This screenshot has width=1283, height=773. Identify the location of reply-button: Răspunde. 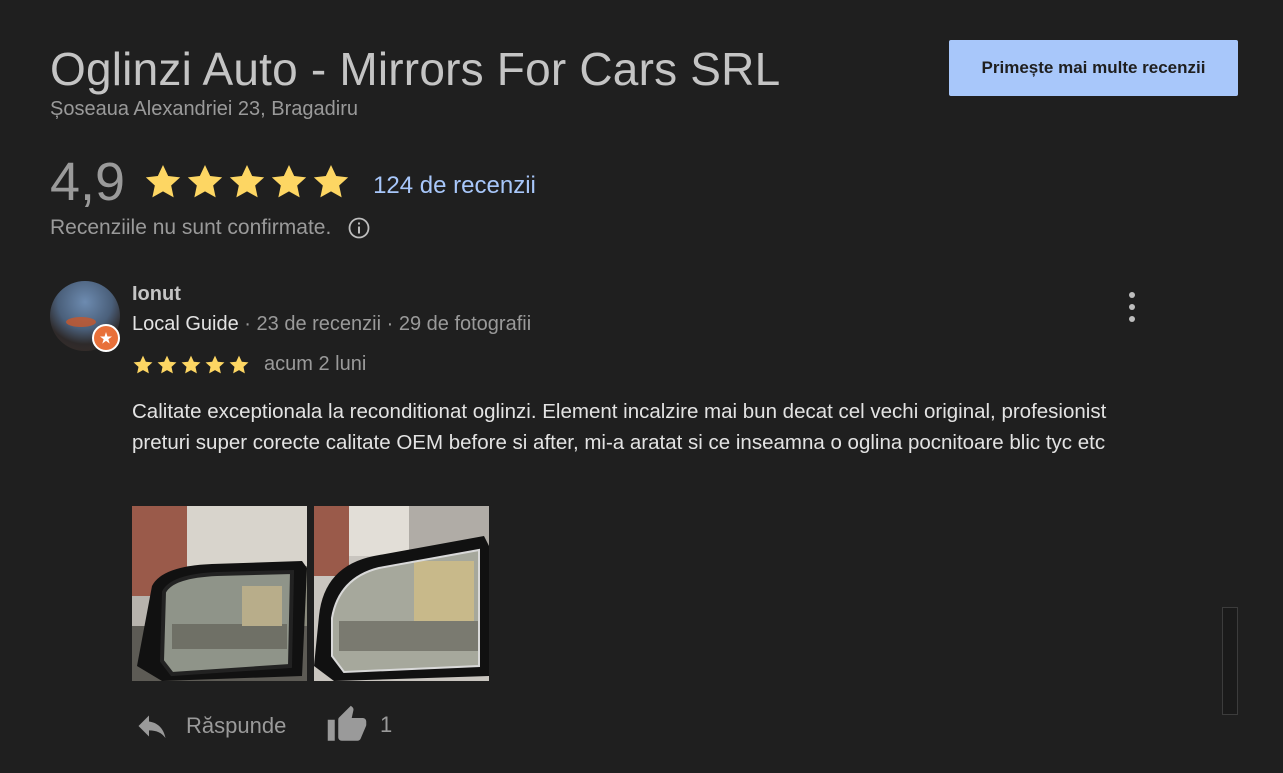
(210, 726).